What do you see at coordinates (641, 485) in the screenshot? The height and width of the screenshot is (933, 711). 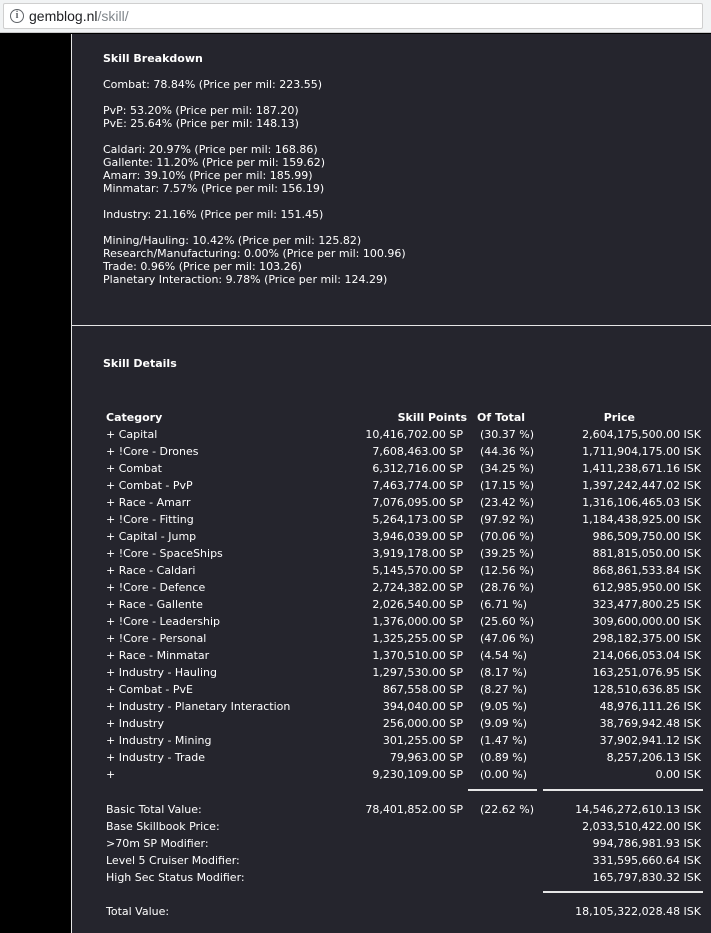 I see `row-price: 1,397,242,447.02 ISK` at bounding box center [641, 485].